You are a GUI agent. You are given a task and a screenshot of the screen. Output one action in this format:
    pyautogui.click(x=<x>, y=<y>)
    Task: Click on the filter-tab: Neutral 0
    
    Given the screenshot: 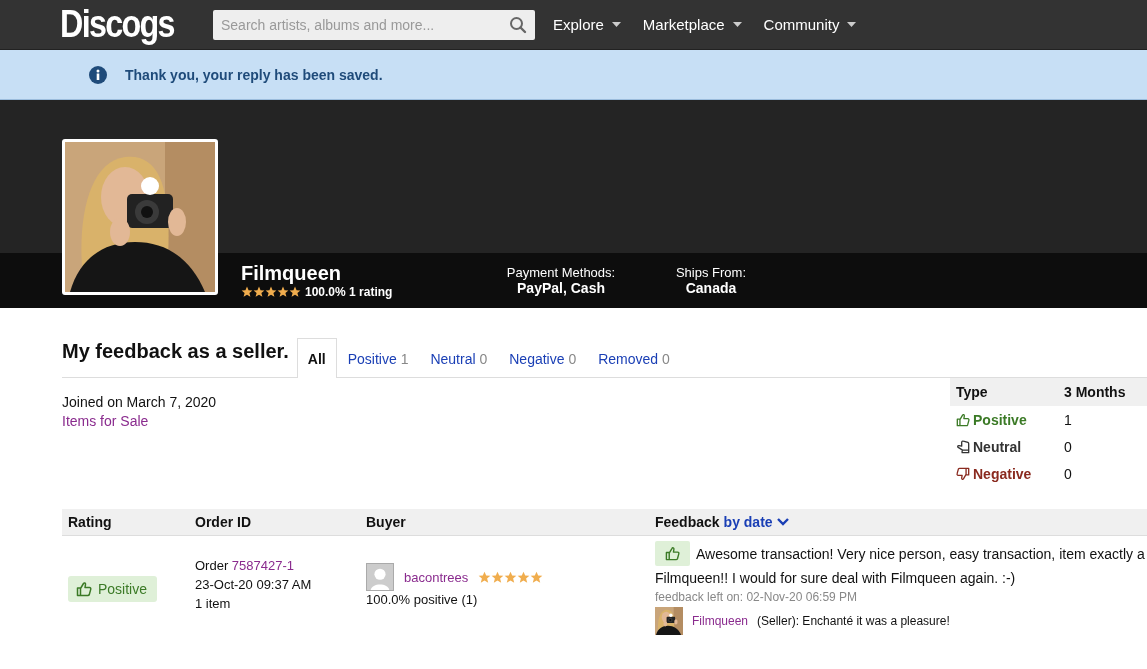 What is the action you would take?
    pyautogui.click(x=459, y=358)
    